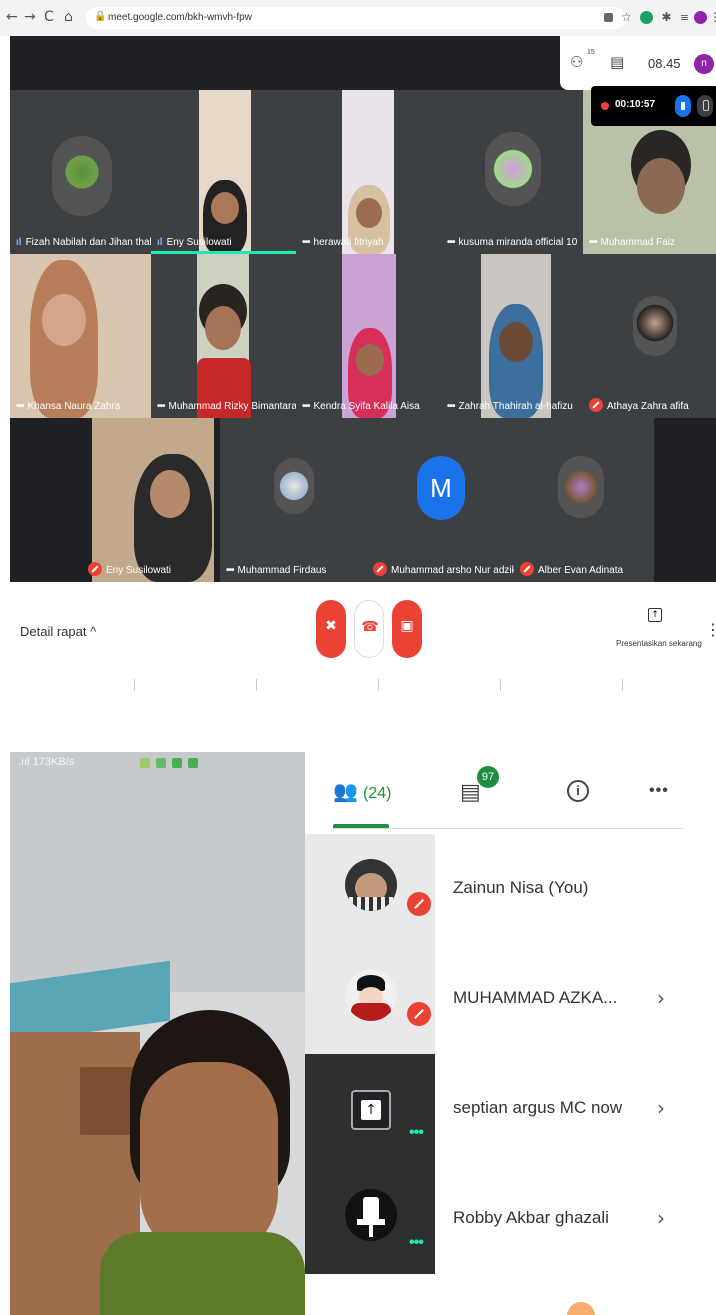  I want to click on camera-toggle-button: ▣, so click(407, 629).